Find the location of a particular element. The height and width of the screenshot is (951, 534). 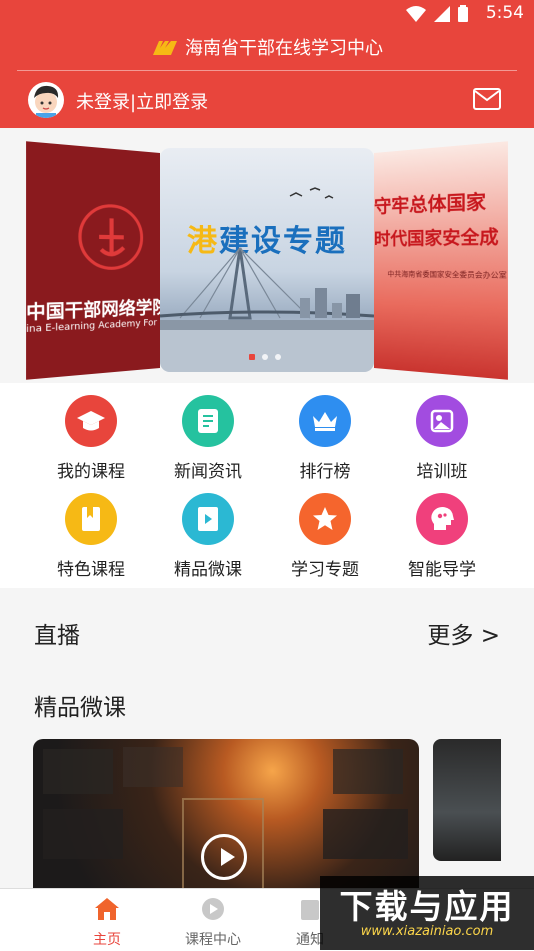

watermark-title: 下载与应用 is located at coordinates (427, 906).